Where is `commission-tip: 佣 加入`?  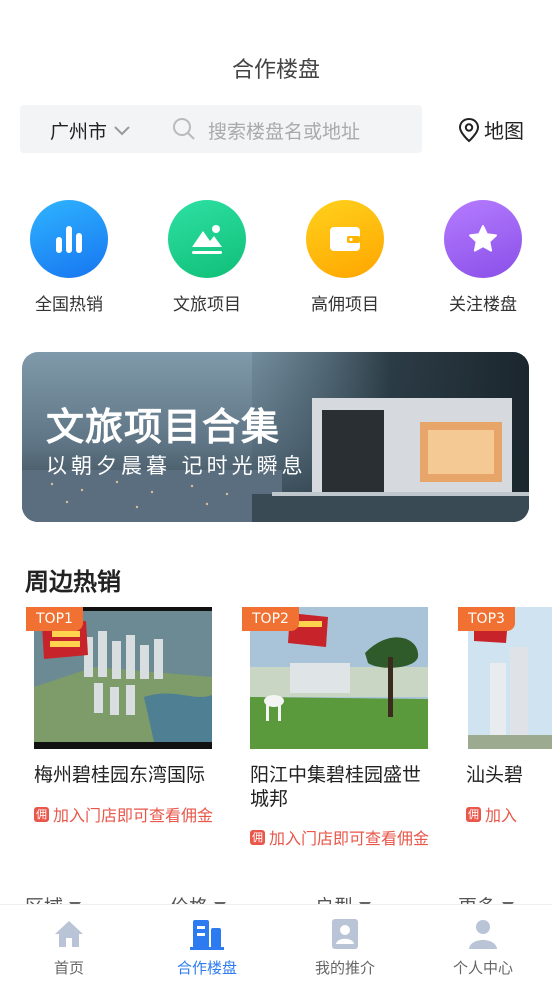
commission-tip: 佣 加入 is located at coordinates (491, 814).